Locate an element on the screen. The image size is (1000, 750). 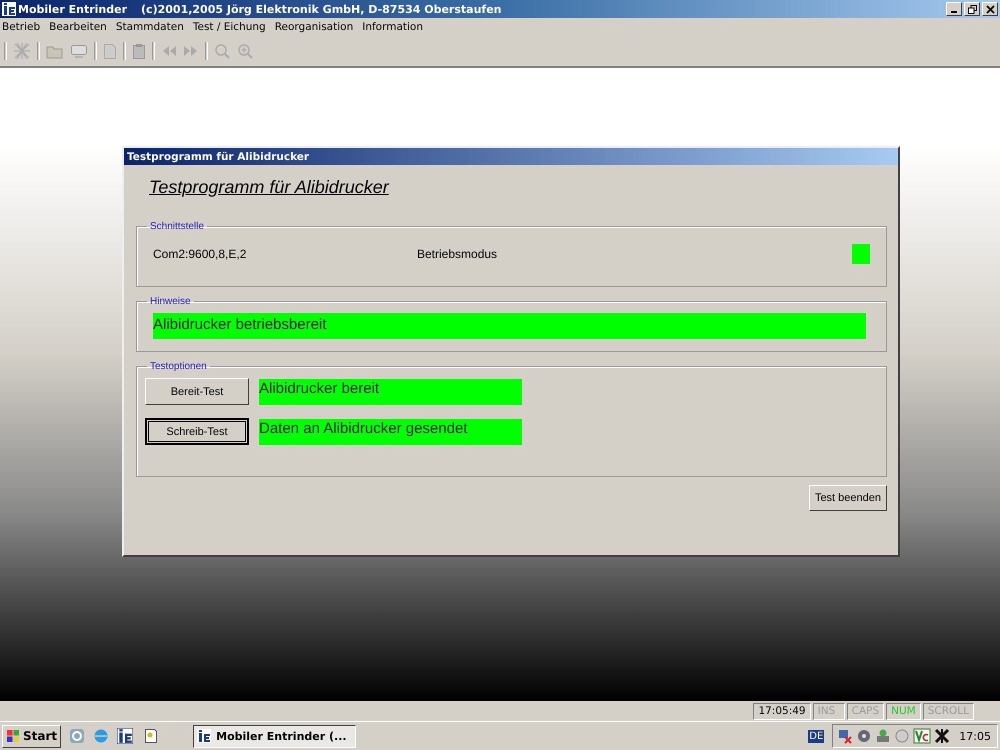
minimize-button is located at coordinates (954, 9).